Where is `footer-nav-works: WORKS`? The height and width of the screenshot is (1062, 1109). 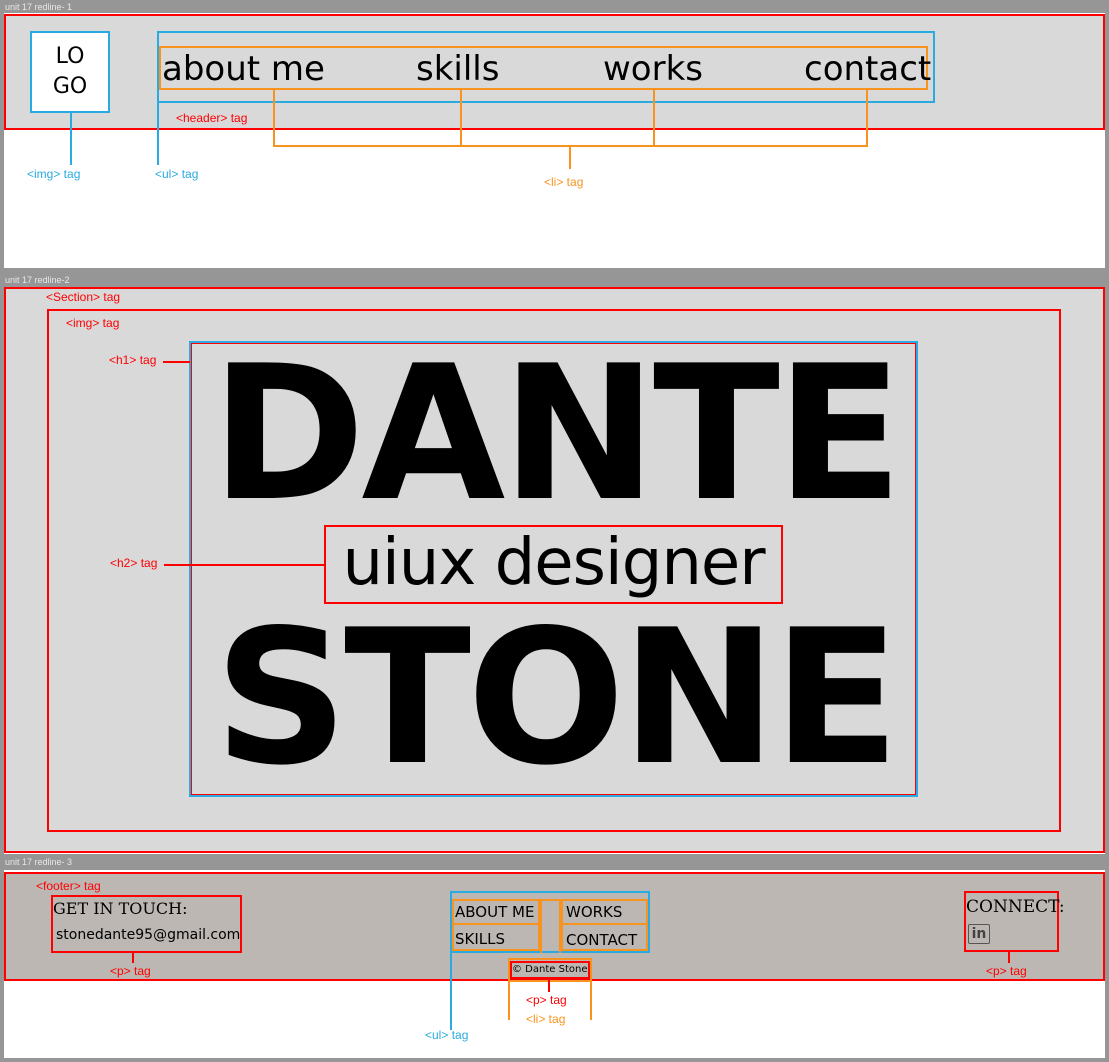
footer-nav-works: WORKS is located at coordinates (594, 912).